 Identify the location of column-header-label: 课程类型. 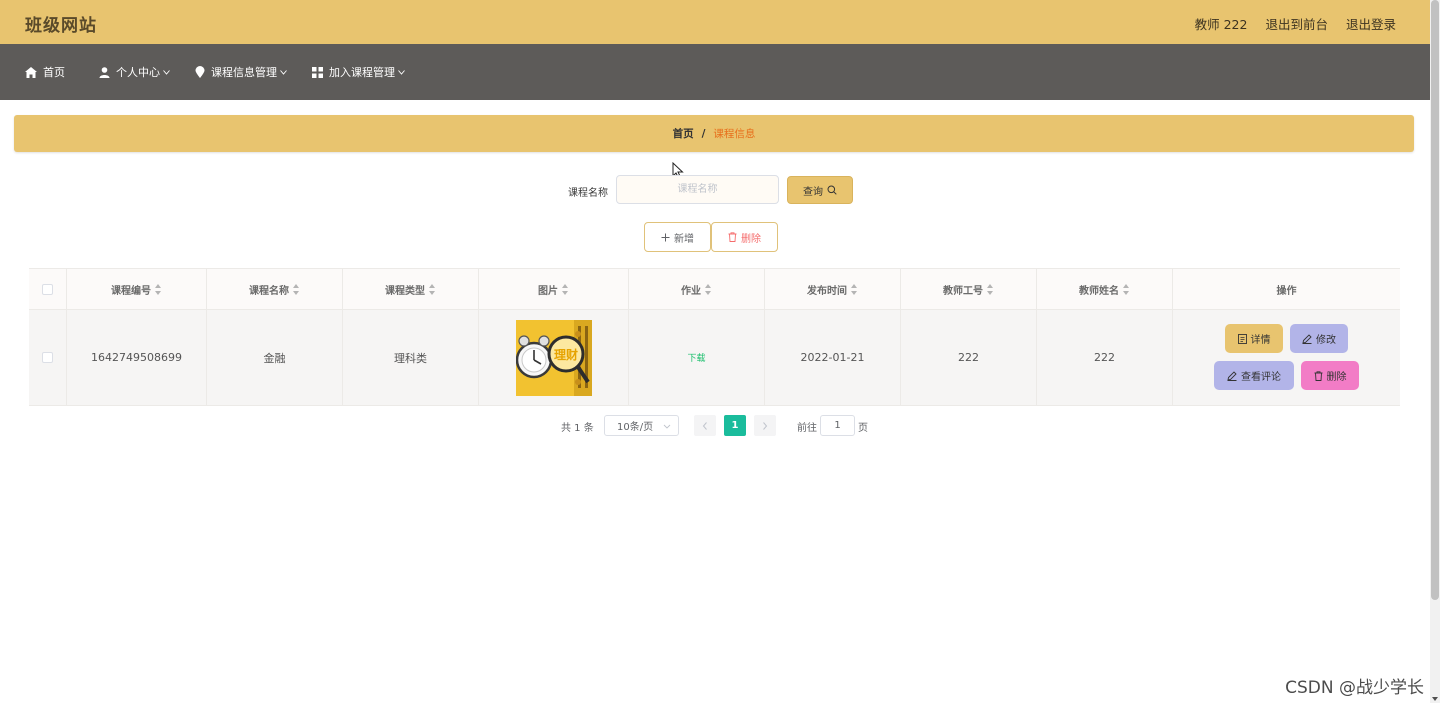
(405, 291).